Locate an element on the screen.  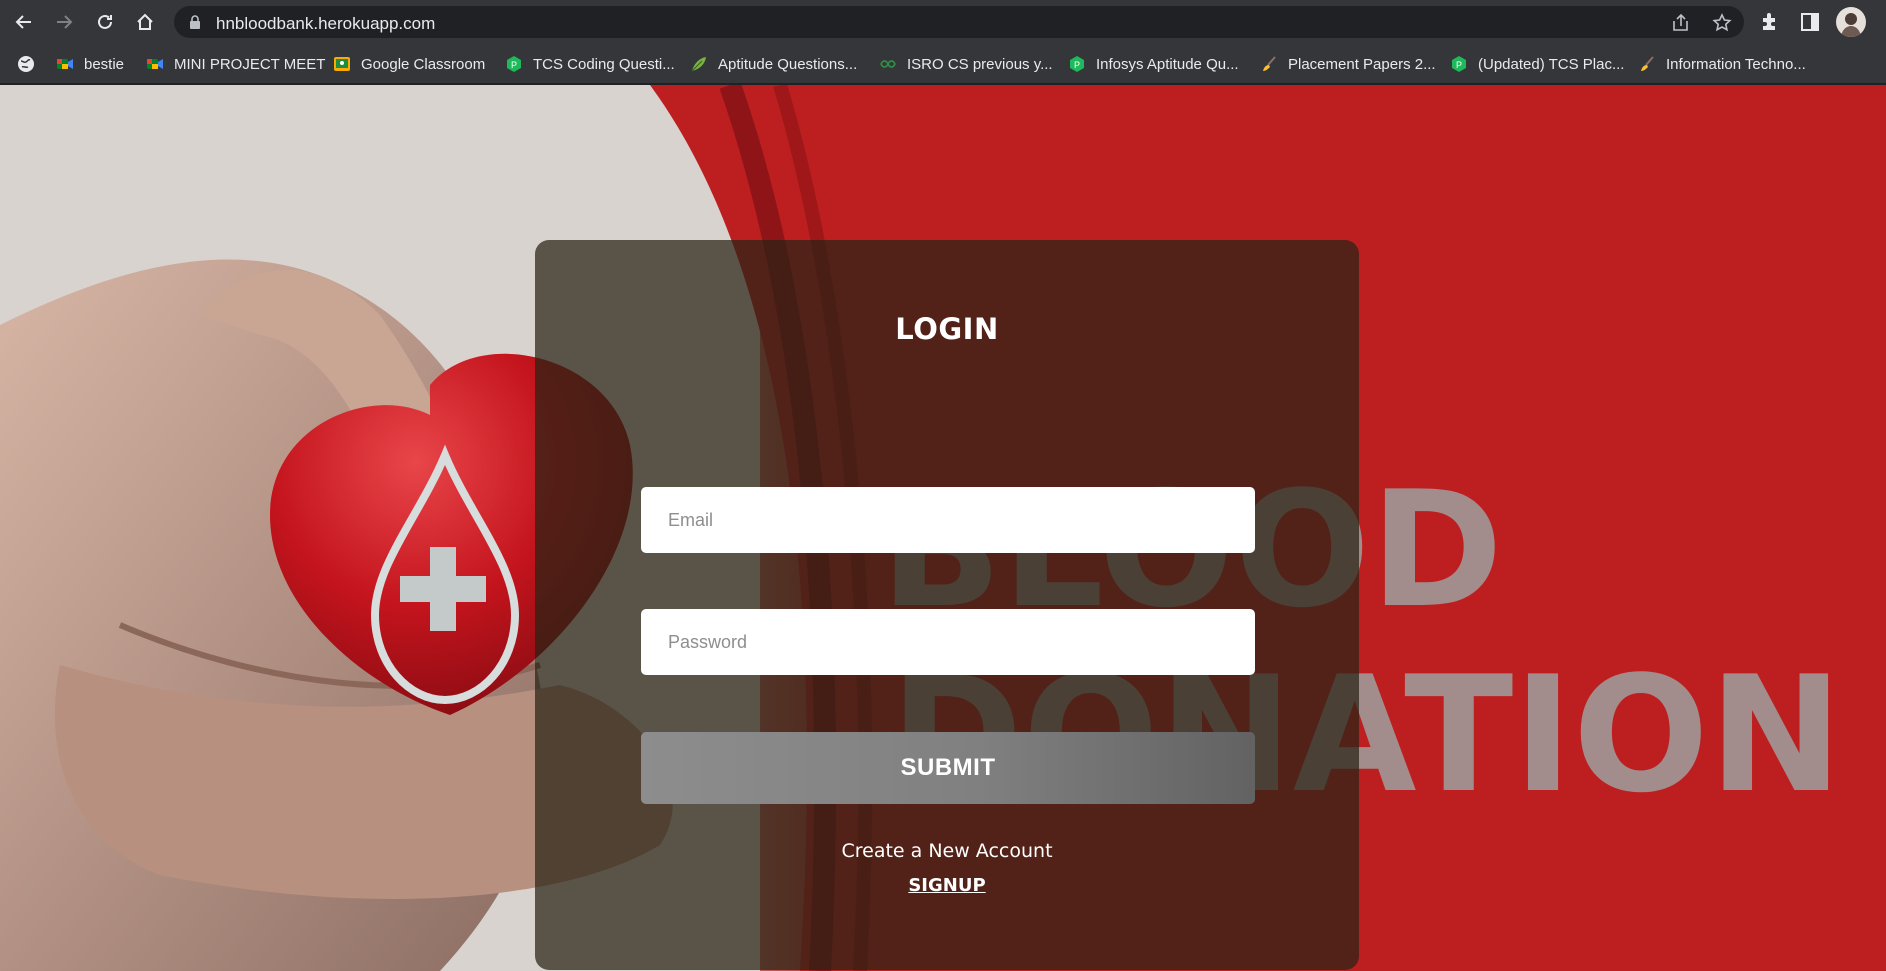
bookmark-label: bestie is located at coordinates (104, 64).